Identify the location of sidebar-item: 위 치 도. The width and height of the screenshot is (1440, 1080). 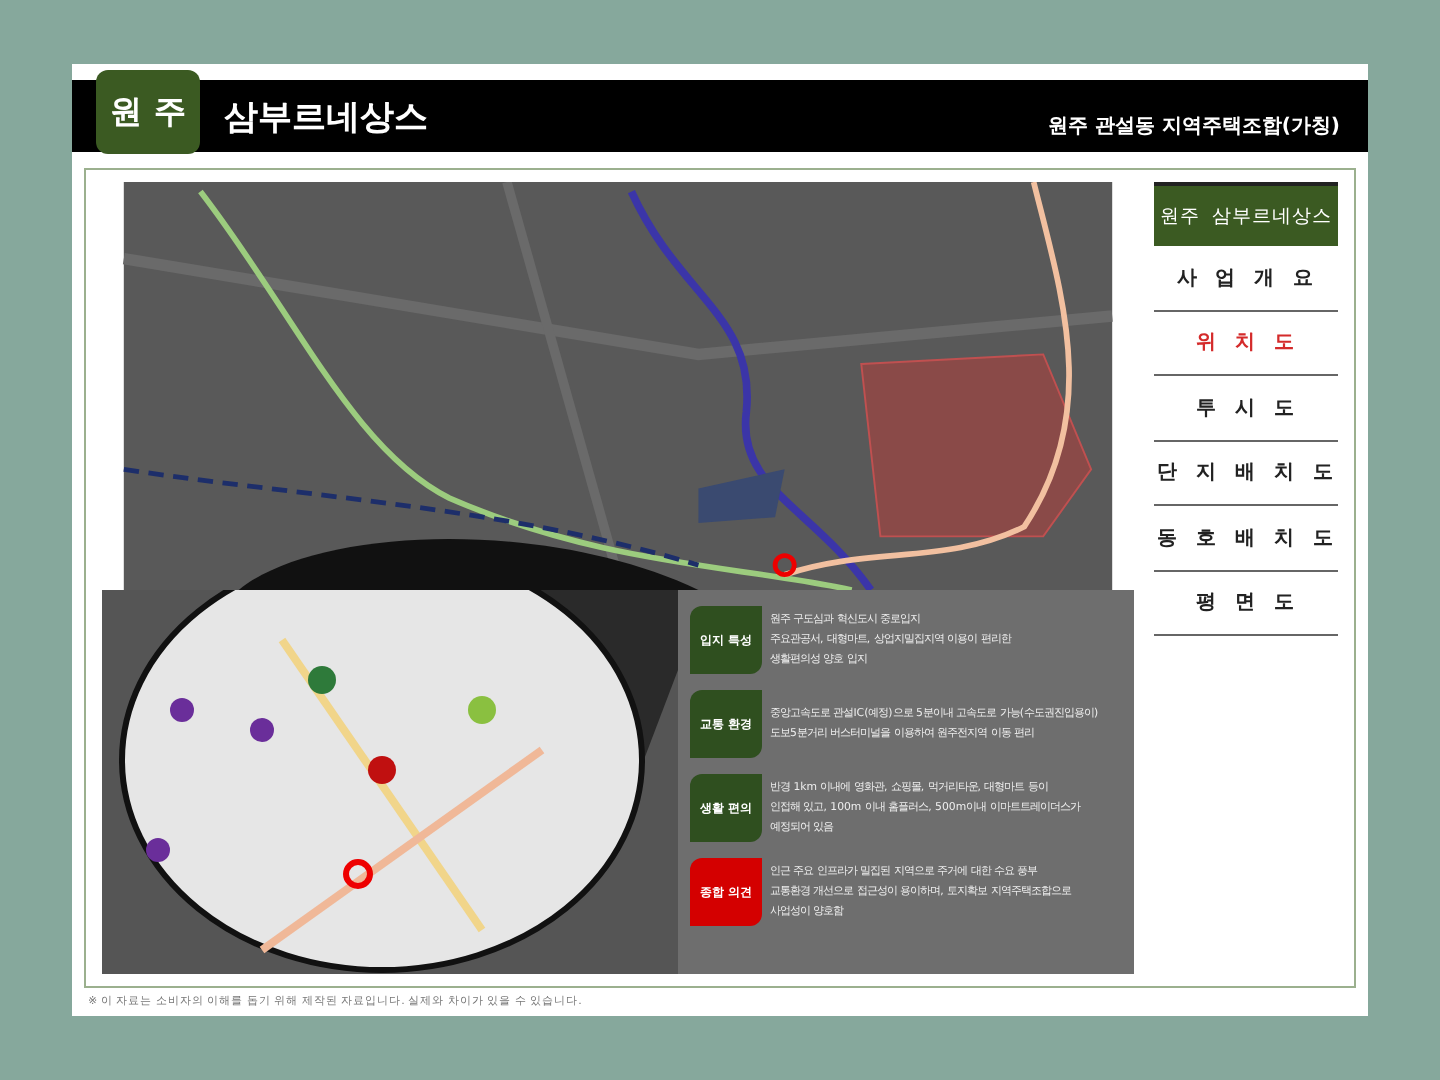
(1246, 343).